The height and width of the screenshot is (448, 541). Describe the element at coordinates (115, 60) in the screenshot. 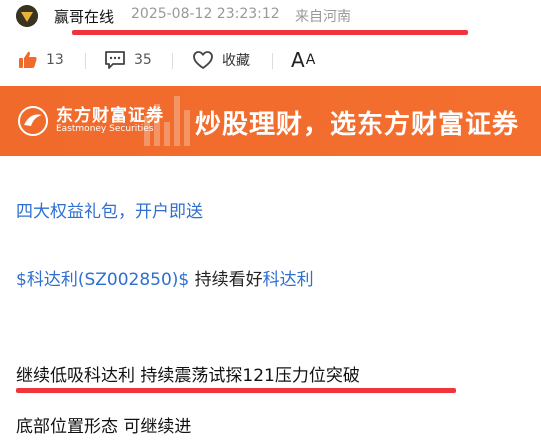

I see `comment-icon` at that location.